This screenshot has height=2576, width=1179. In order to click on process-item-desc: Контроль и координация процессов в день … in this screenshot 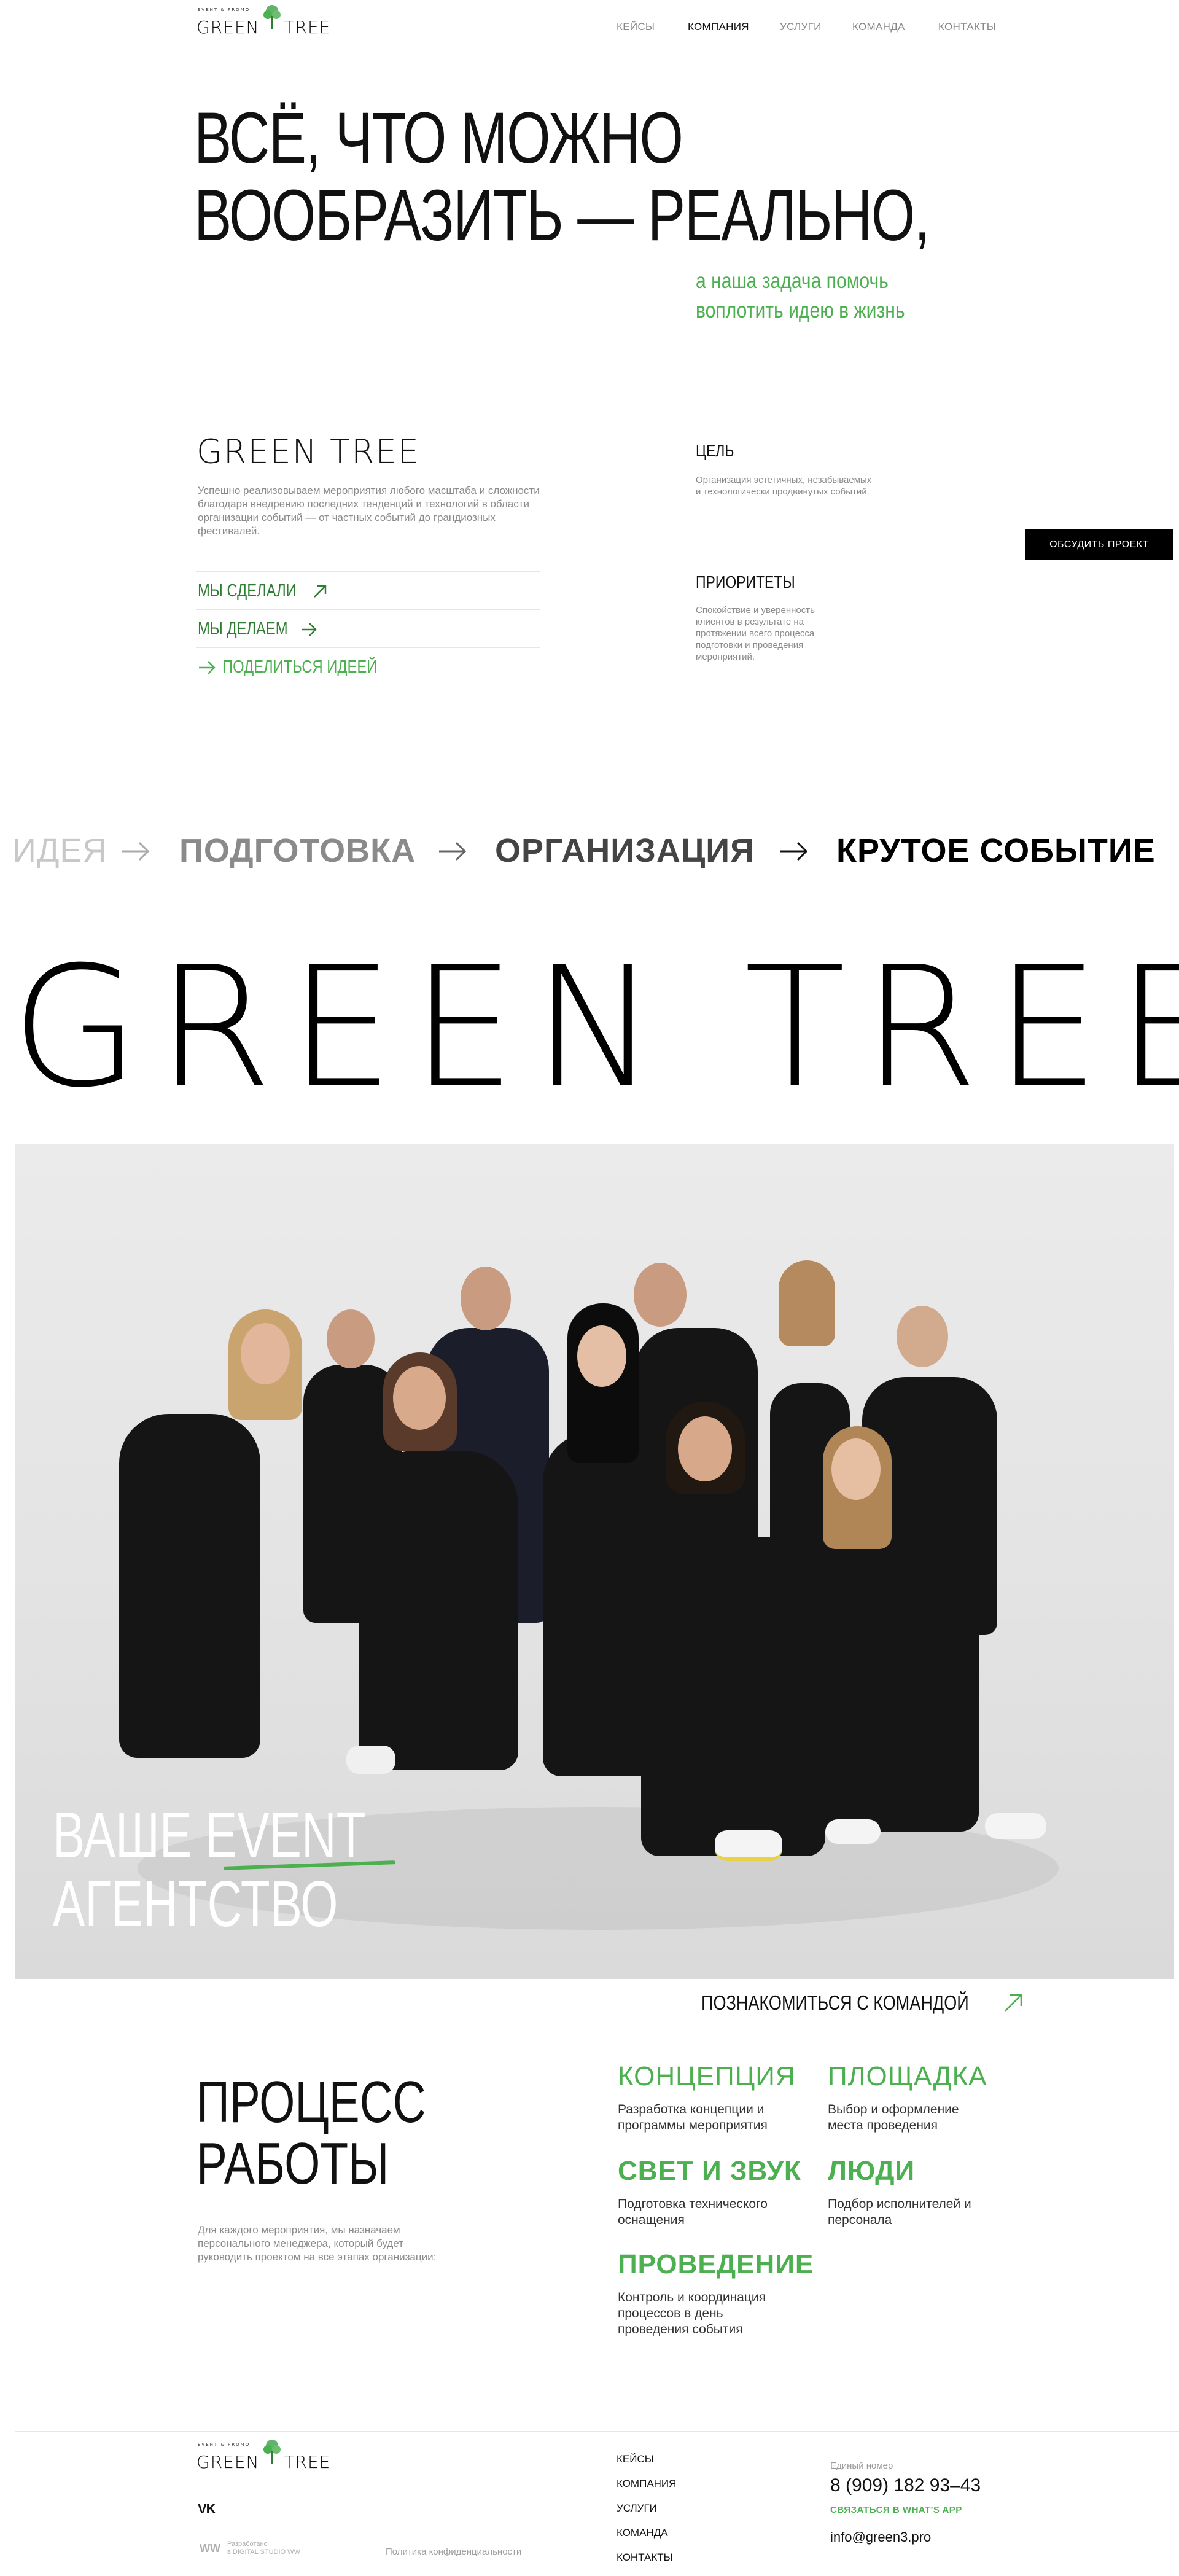, I will do `click(692, 2313)`.